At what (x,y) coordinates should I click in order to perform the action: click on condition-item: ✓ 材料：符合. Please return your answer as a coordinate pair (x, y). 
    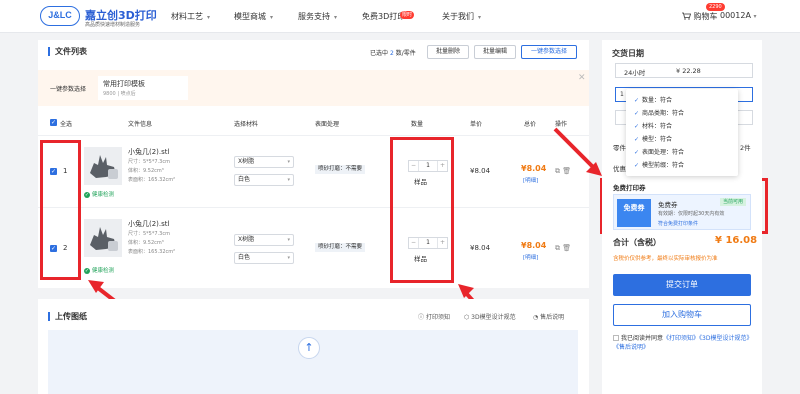
    Looking at the image, I should click on (653, 126).